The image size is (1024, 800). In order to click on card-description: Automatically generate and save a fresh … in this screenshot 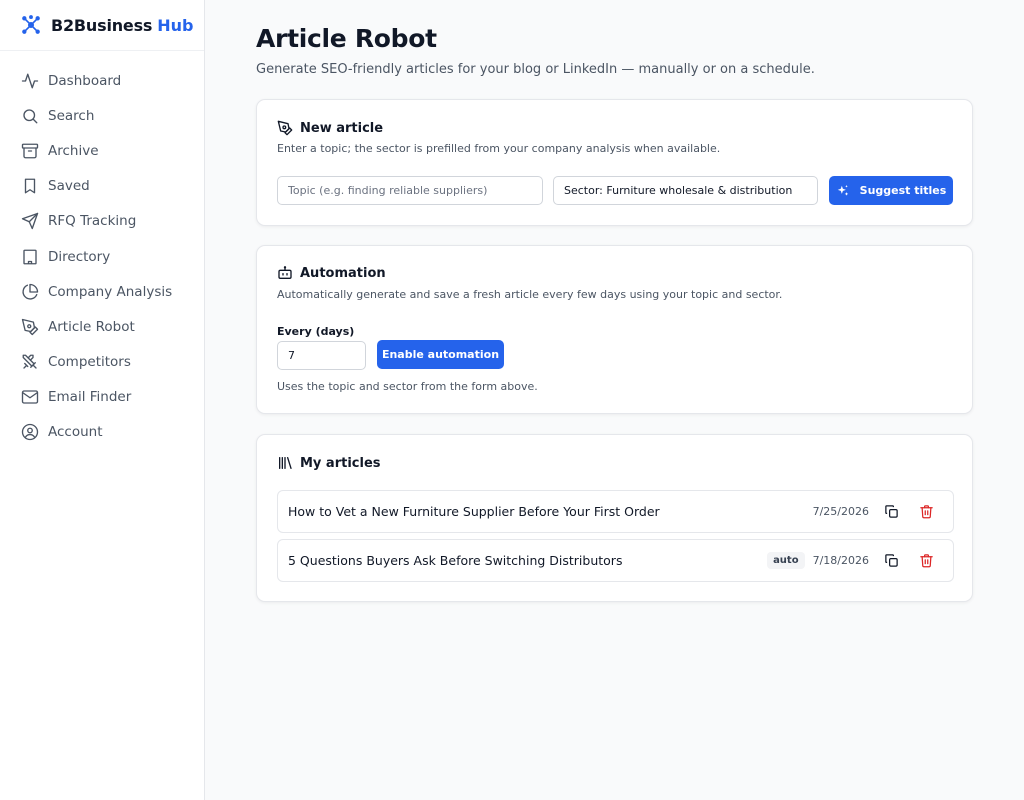, I will do `click(530, 294)`.